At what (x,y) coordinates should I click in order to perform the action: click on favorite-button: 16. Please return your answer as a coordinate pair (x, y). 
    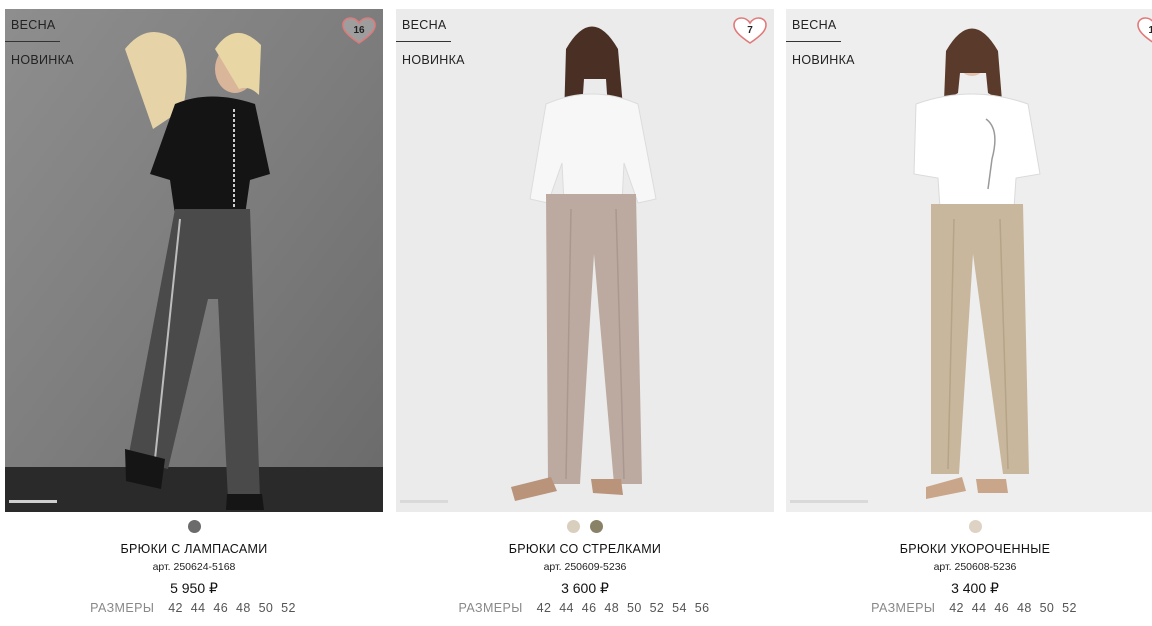
    Looking at the image, I should click on (359, 31).